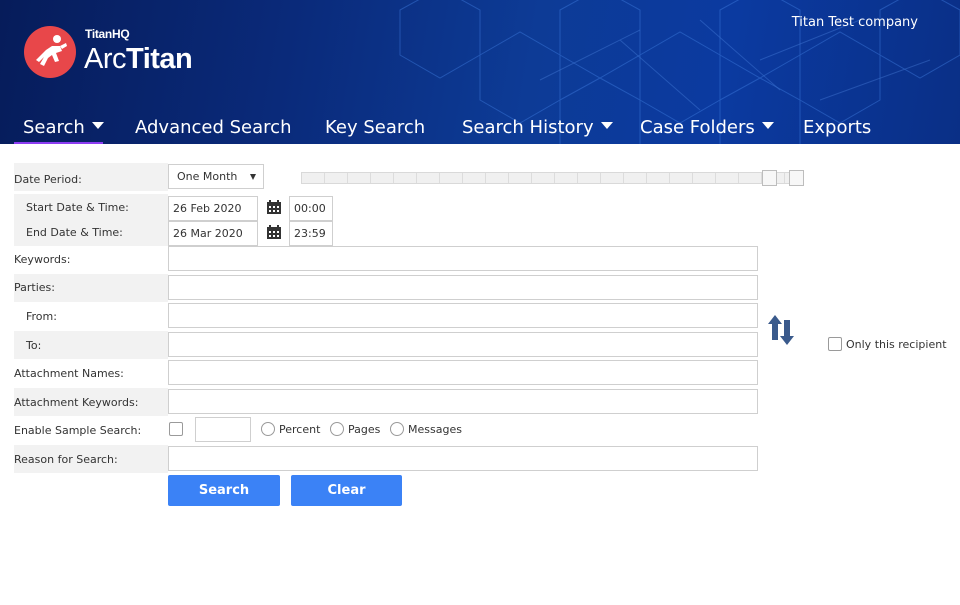 Image resolution: width=960 pixels, height=605 pixels. What do you see at coordinates (463, 458) in the screenshot?
I see `reason-input` at bounding box center [463, 458].